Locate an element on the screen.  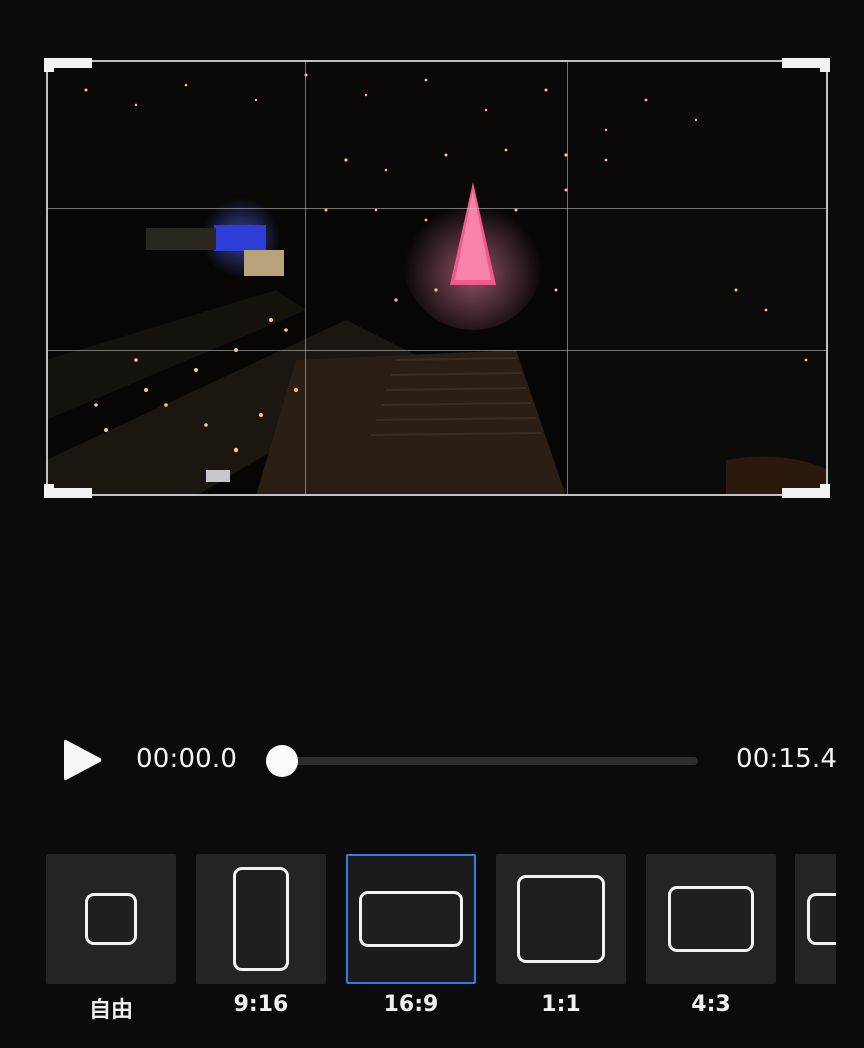
play-button is located at coordinates (83, 760).